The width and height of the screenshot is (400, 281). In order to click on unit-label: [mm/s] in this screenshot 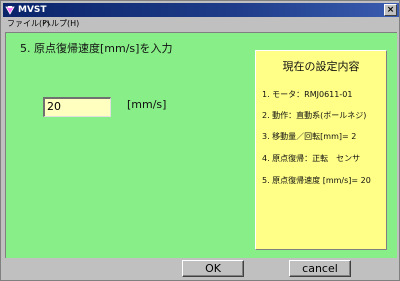, I will do `click(147, 104)`.